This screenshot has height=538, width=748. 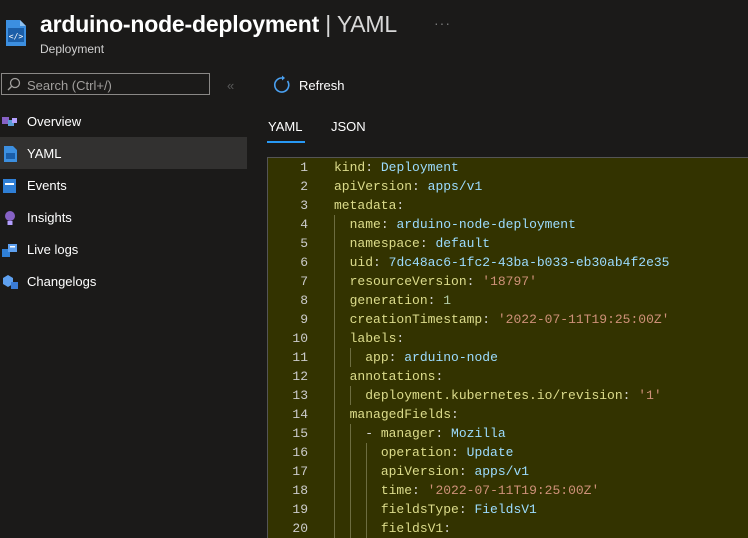 What do you see at coordinates (366, 24) in the screenshot?
I see `view-name: YAML` at bounding box center [366, 24].